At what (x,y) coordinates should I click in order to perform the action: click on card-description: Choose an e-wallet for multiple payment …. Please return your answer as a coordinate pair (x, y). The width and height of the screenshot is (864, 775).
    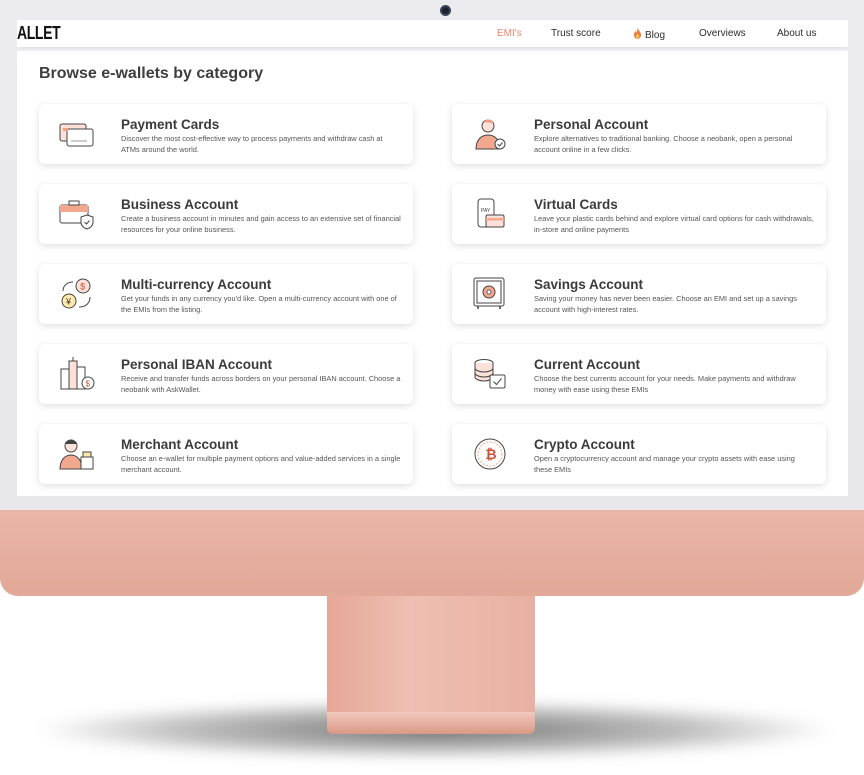
    Looking at the image, I should click on (261, 464).